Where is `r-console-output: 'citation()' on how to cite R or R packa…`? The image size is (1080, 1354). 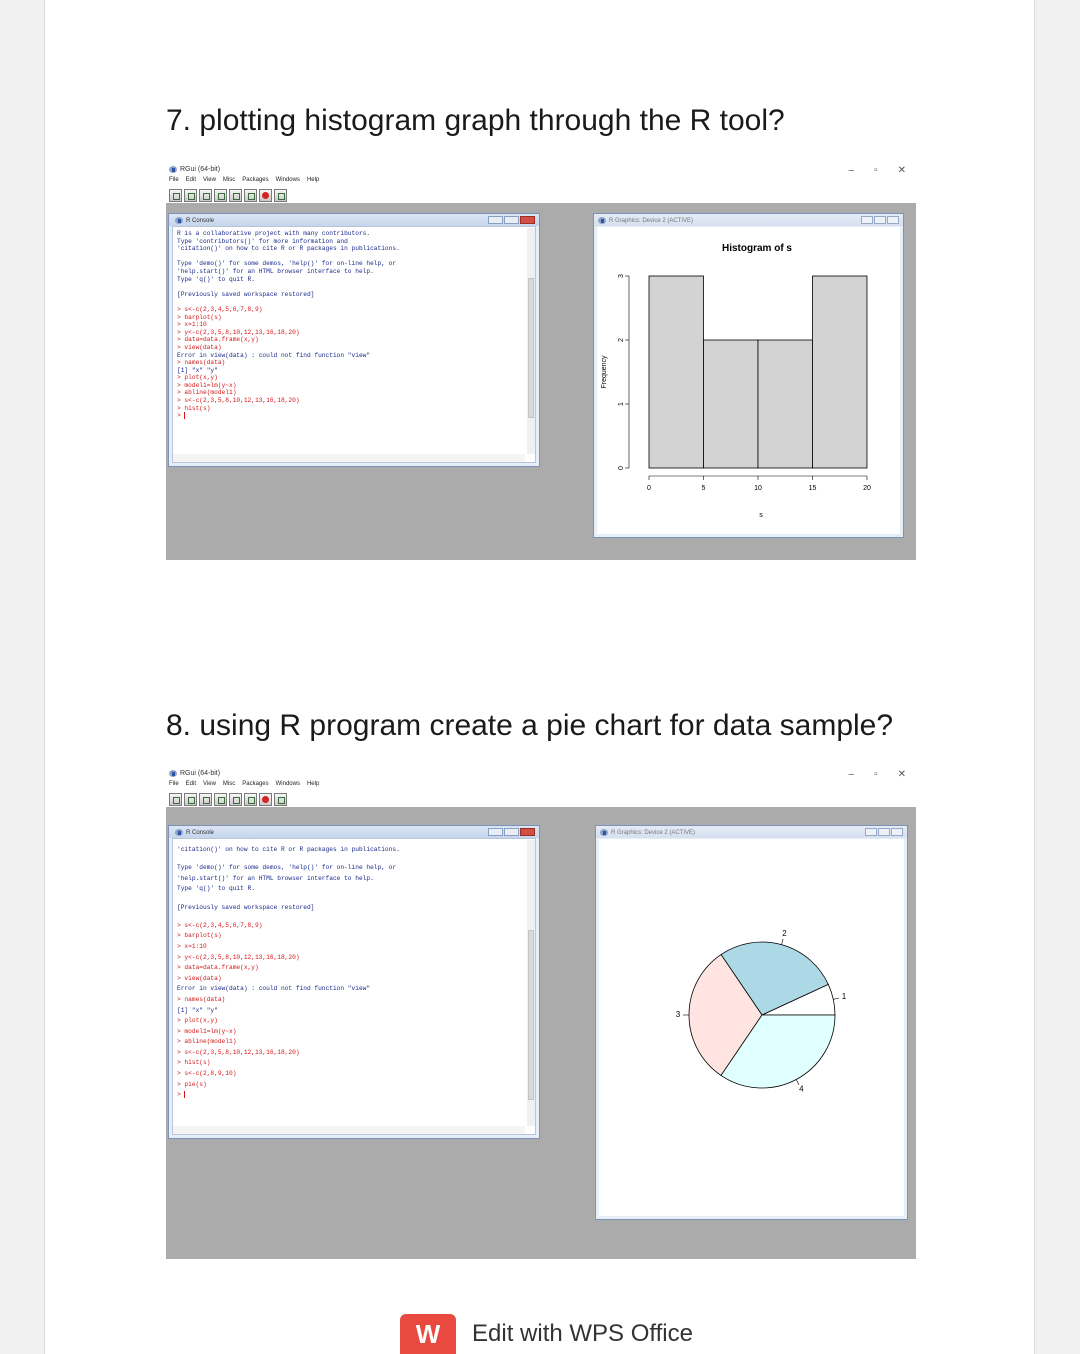
r-console-output: 'citation()' on how to cite R or R packa… is located at coordinates (354, 986).